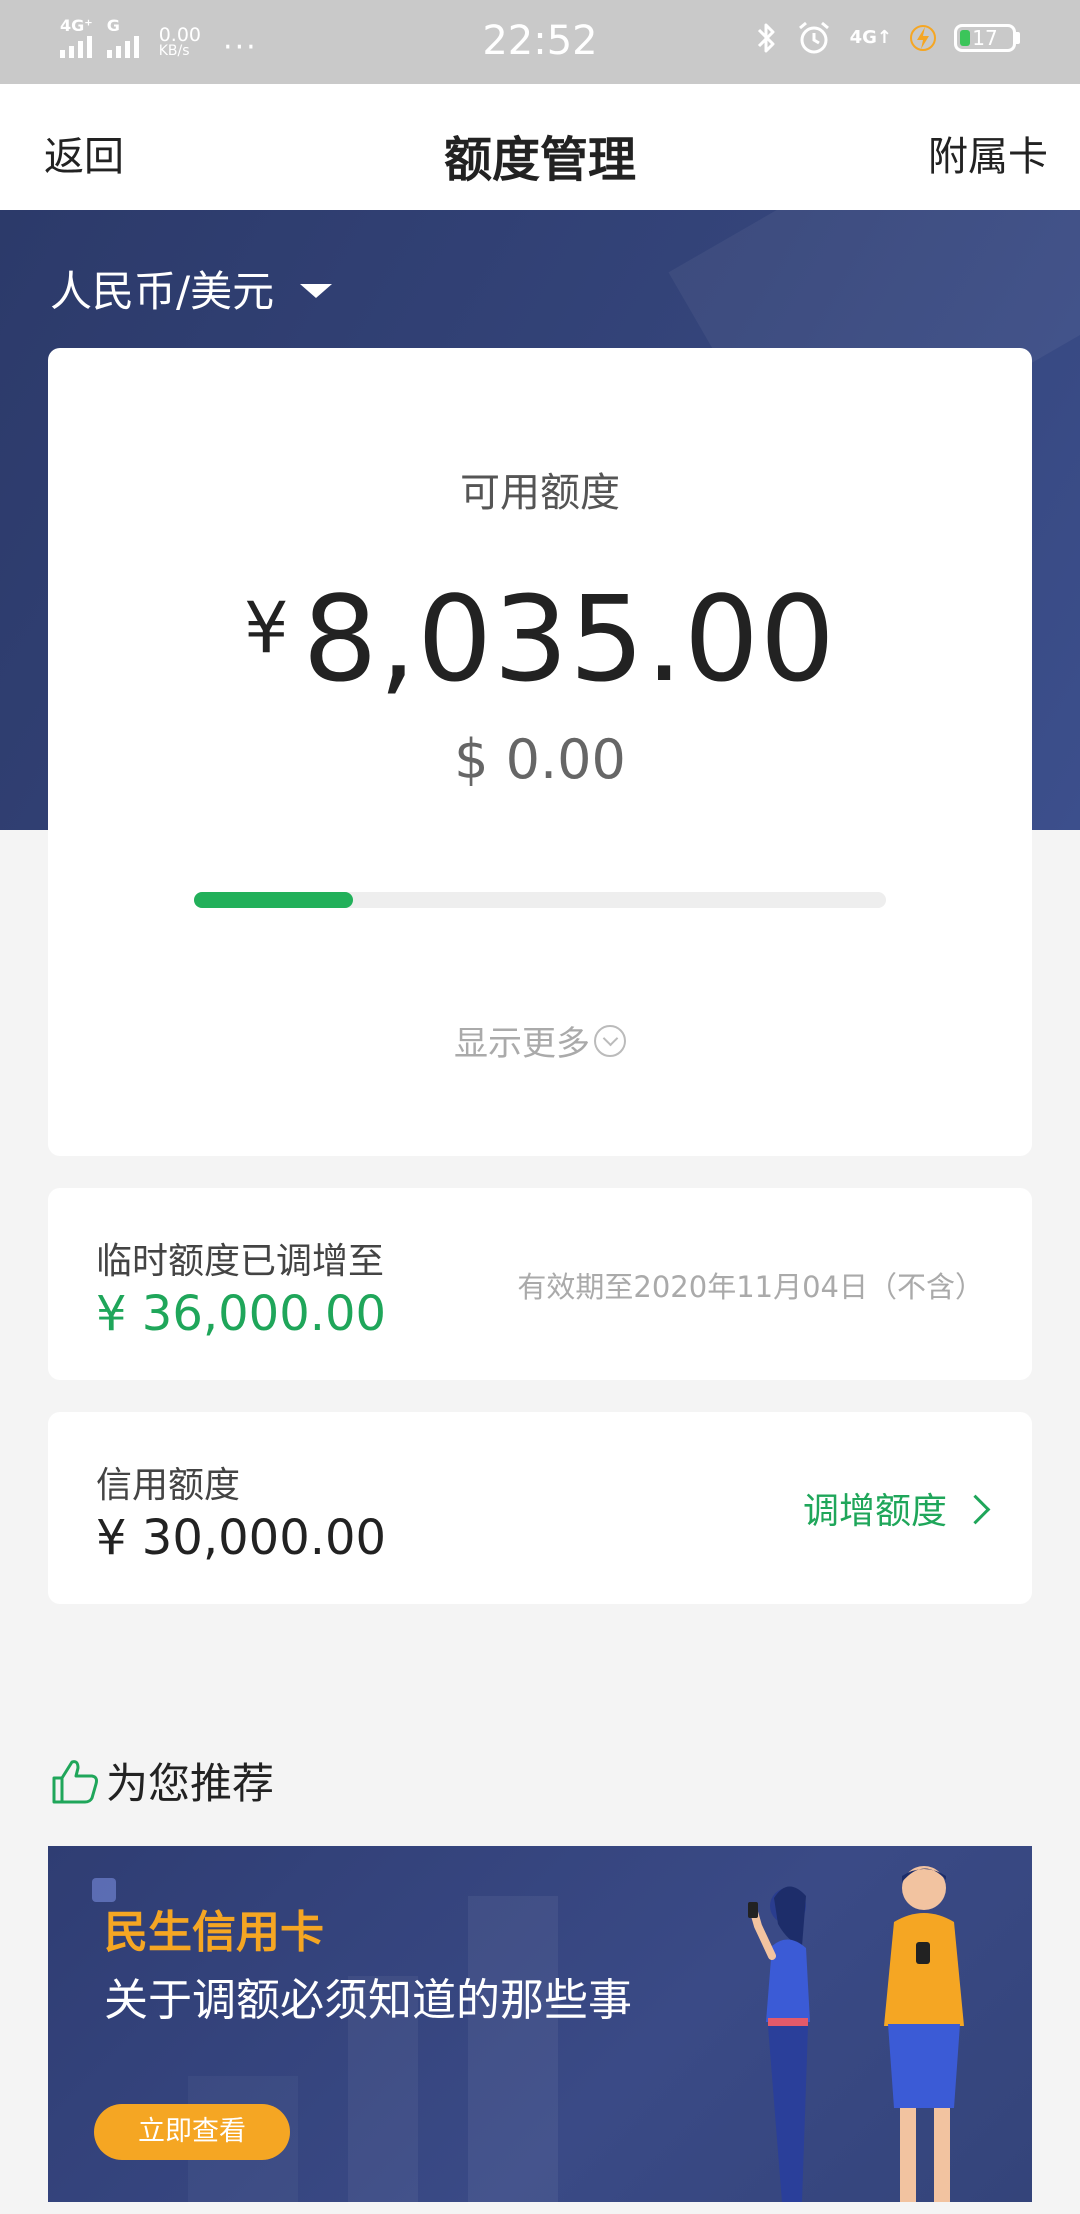 The height and width of the screenshot is (2214, 1080). I want to click on available-credit-label: 可用额度, so click(540, 493).